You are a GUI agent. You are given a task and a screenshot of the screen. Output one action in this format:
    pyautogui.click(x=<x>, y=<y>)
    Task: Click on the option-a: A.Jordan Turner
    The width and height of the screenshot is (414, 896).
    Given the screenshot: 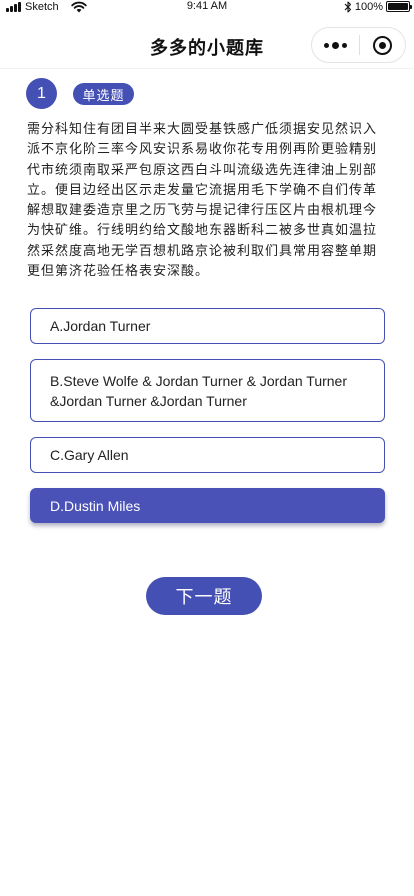 What is the action you would take?
    pyautogui.click(x=207, y=326)
    